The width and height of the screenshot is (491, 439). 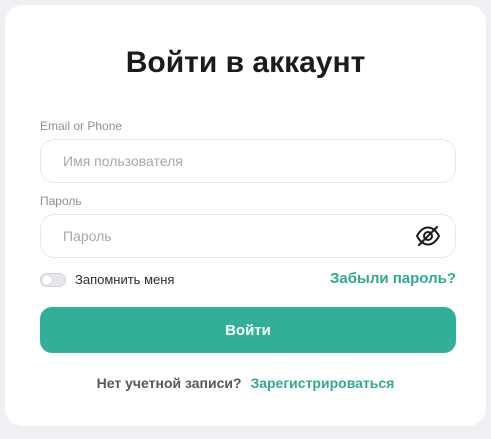 What do you see at coordinates (248, 330) in the screenshot?
I see `login-button: Войти` at bounding box center [248, 330].